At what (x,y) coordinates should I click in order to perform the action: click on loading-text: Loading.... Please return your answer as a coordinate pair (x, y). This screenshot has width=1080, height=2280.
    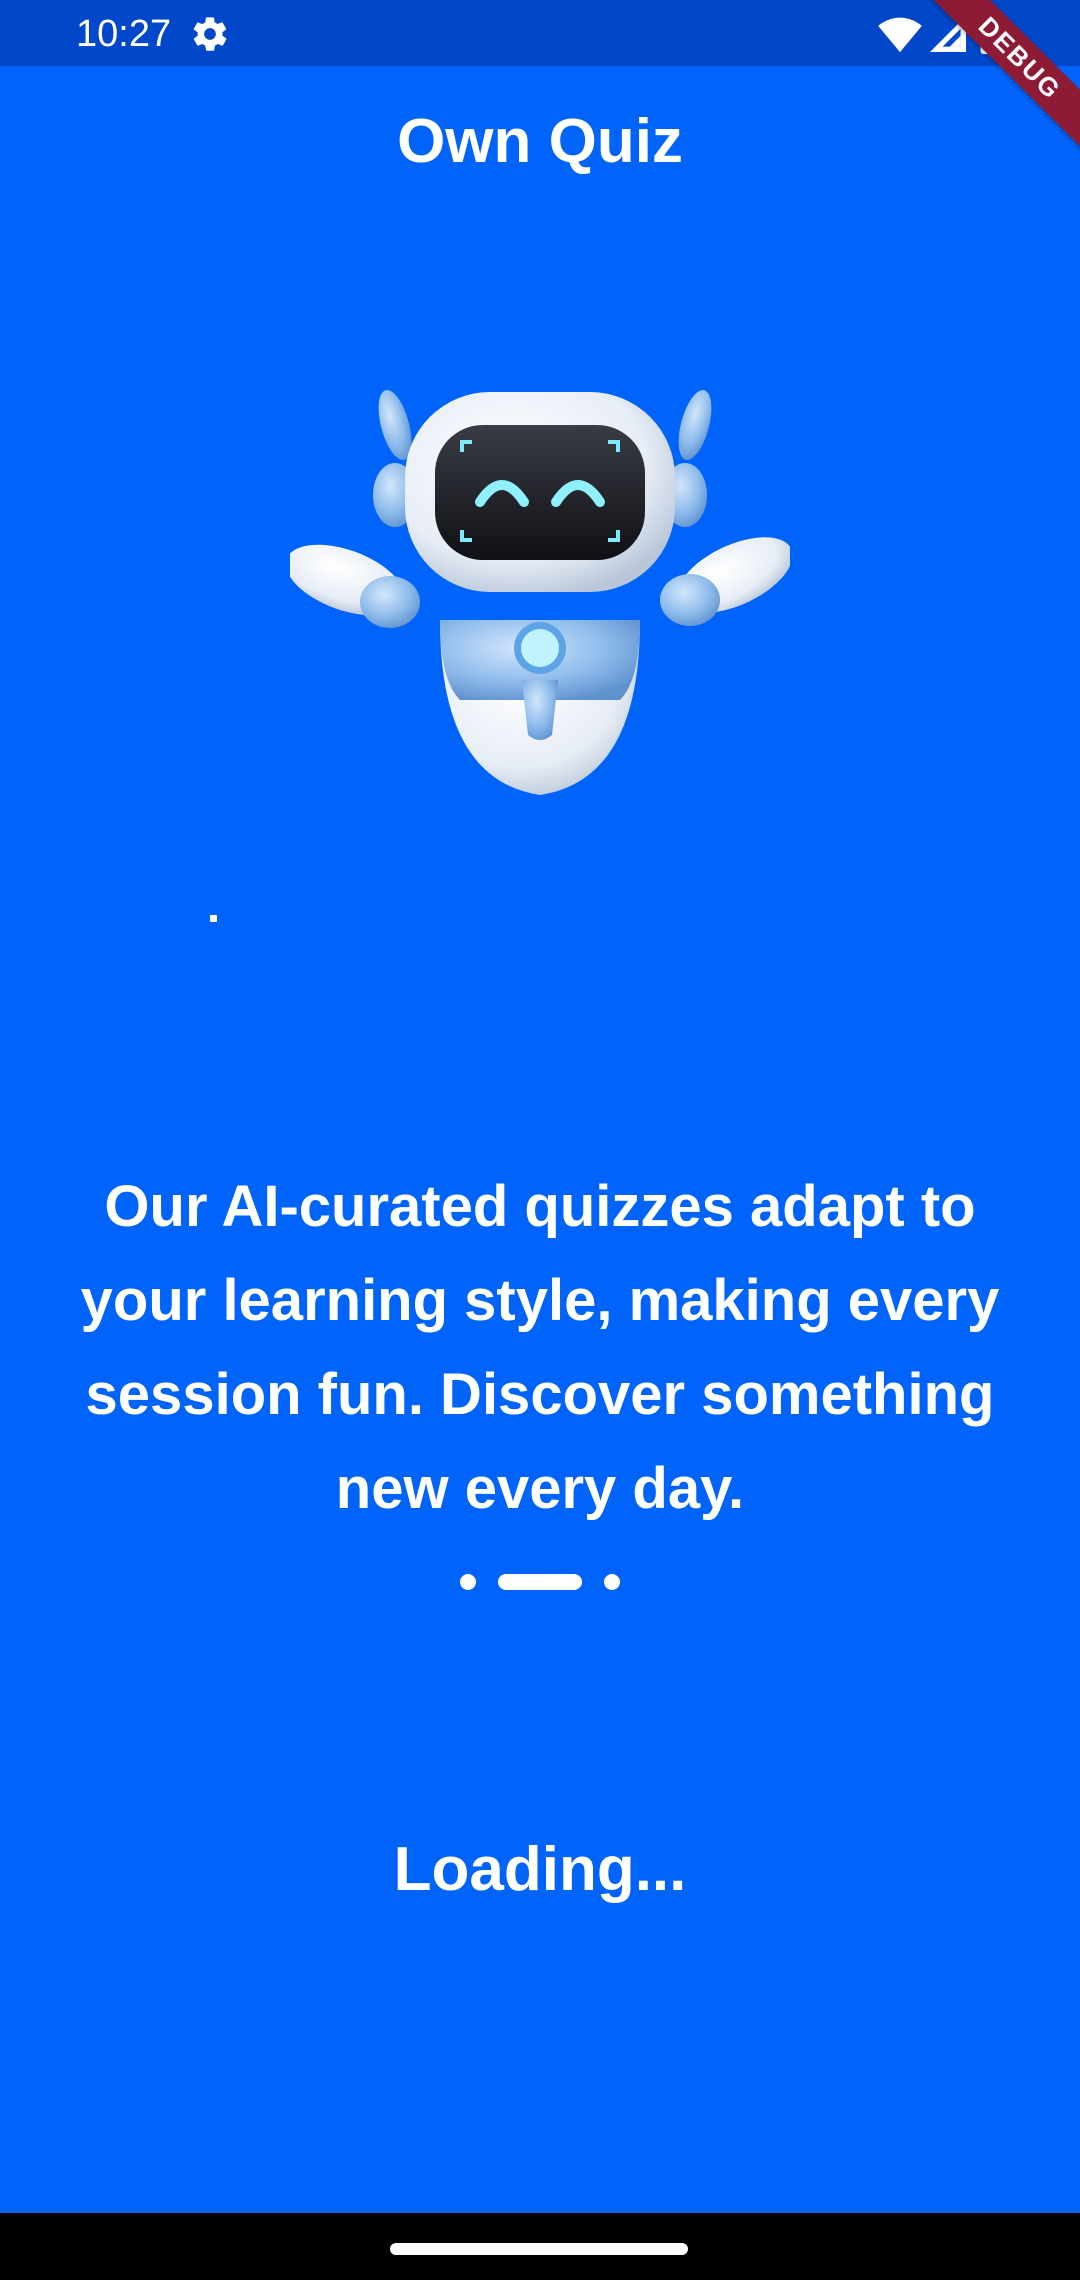
    Looking at the image, I should click on (540, 1869).